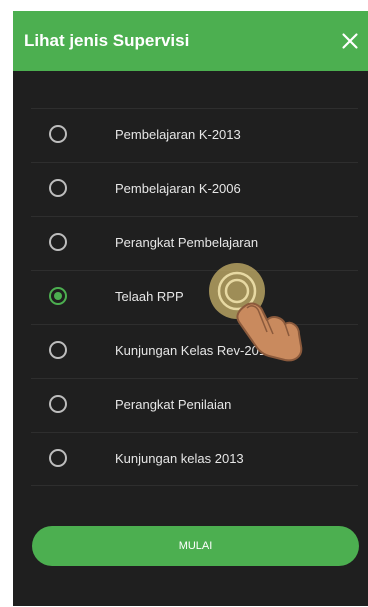 This screenshot has width=368, height=607. I want to click on option-row: Perangkat Penilaian, so click(194, 405).